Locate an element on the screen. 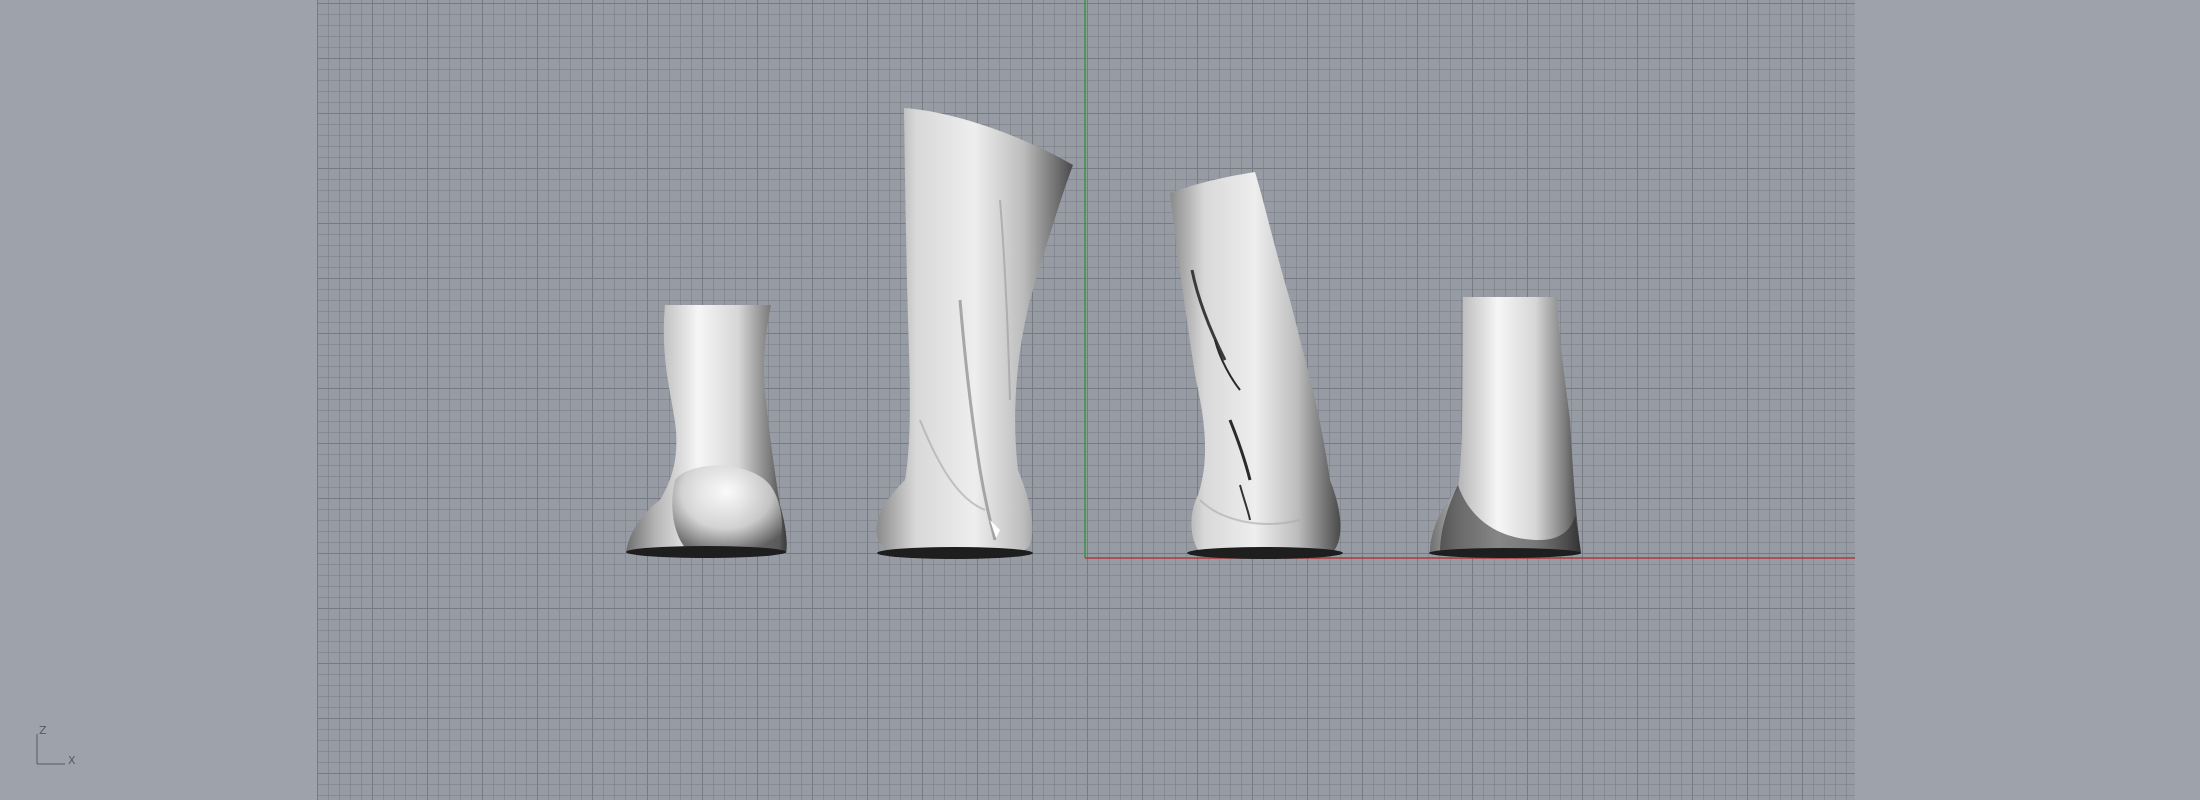  axis-label-x: X is located at coordinates (72, 760).